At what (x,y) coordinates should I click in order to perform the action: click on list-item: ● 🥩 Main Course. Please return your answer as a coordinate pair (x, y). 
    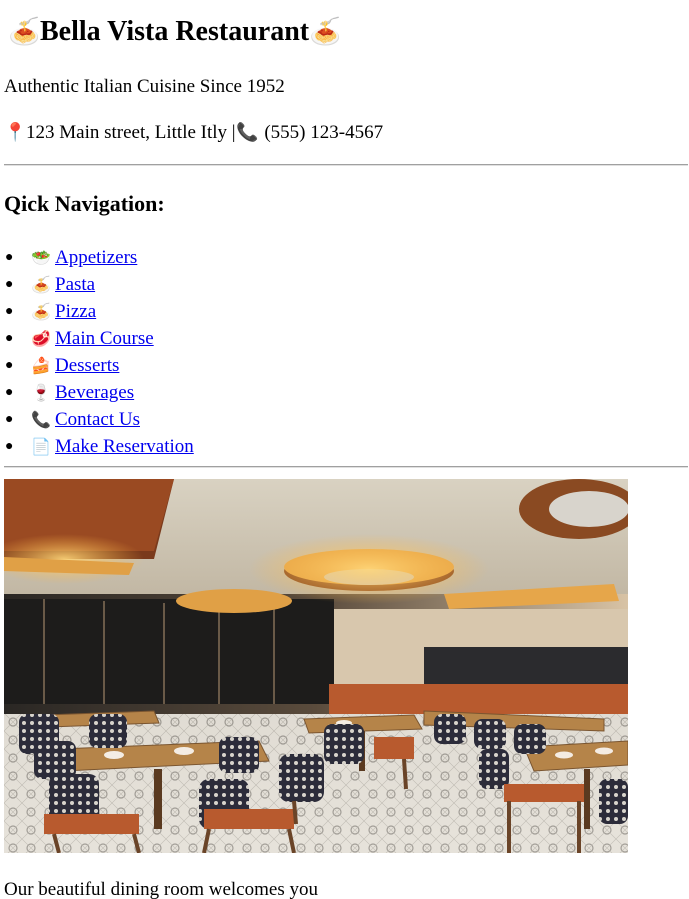
    Looking at the image, I should click on (97, 338).